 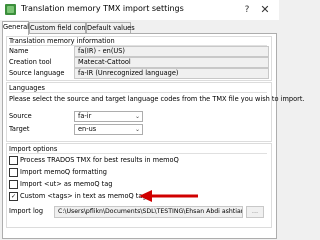 I want to click on source-language-label: Source language, so click(x=37, y=73).